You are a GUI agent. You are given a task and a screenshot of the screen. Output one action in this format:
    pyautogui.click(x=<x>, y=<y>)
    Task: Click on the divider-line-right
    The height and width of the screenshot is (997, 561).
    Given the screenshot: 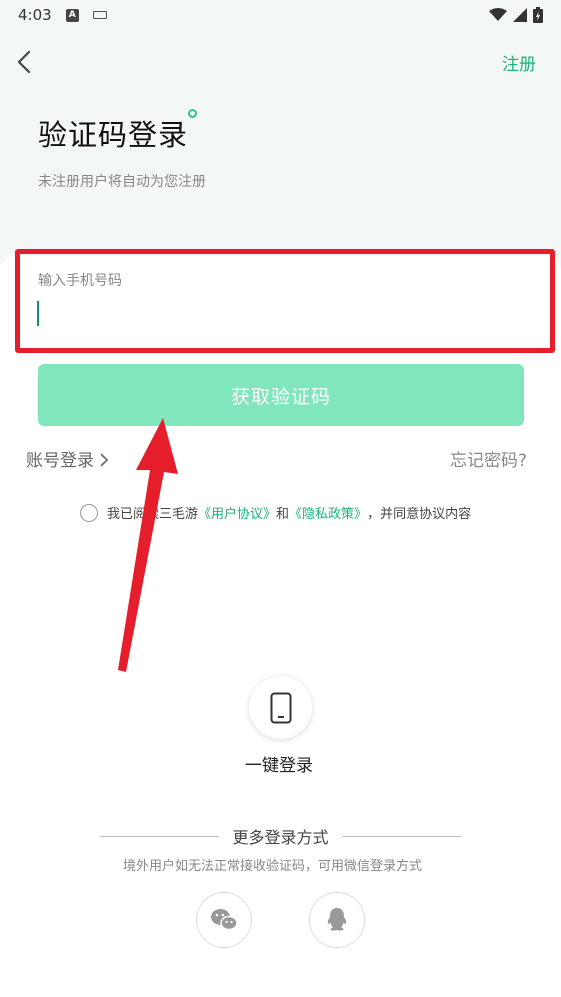 What is the action you would take?
    pyautogui.click(x=402, y=836)
    